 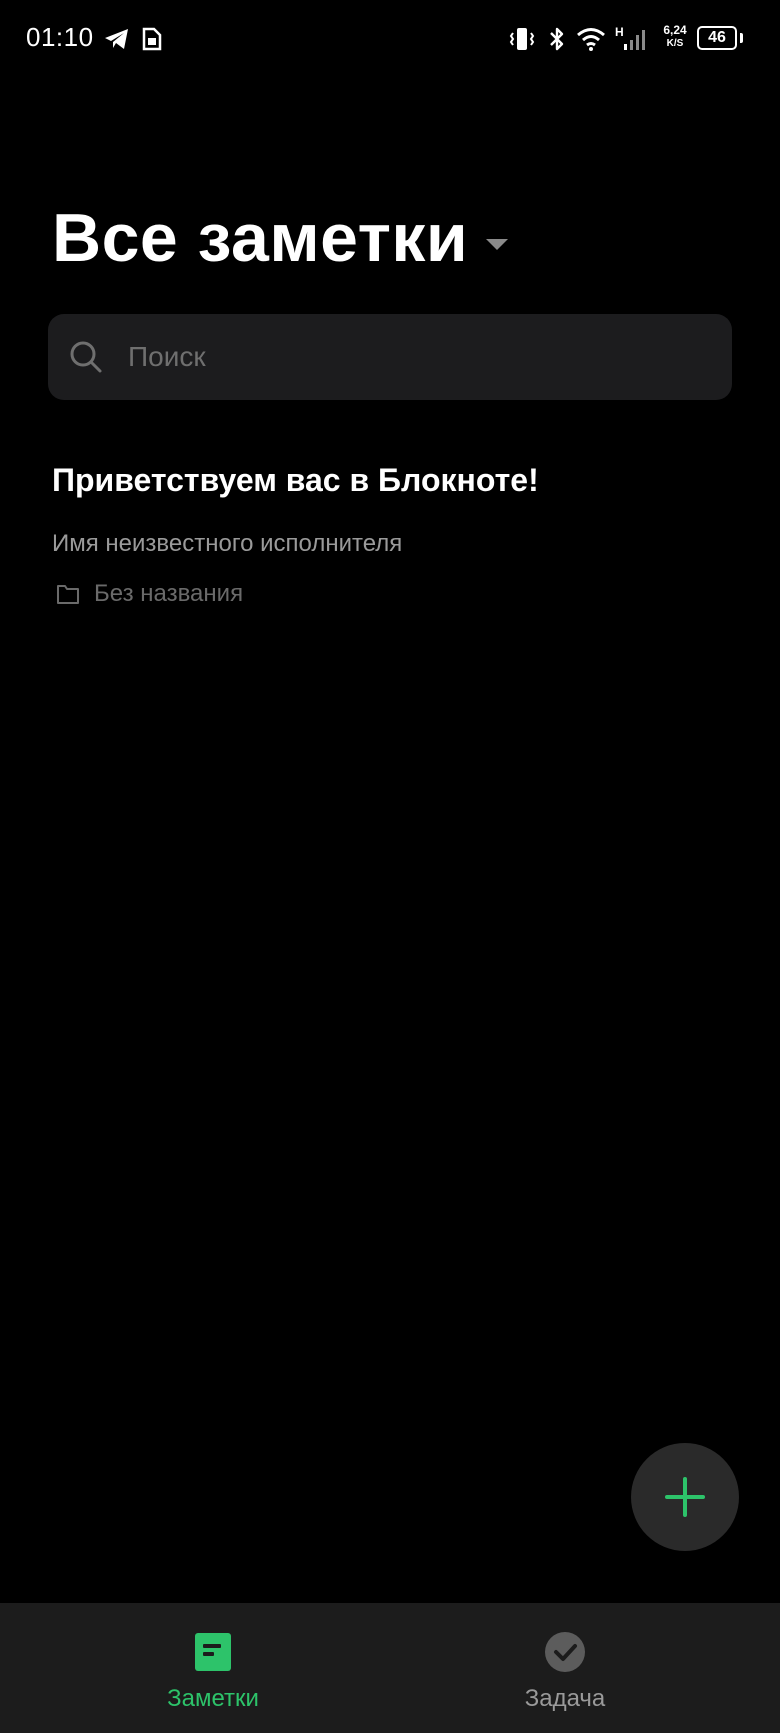 I want to click on note-snippet: Имя неизвестного исполнителя, so click(x=227, y=543).